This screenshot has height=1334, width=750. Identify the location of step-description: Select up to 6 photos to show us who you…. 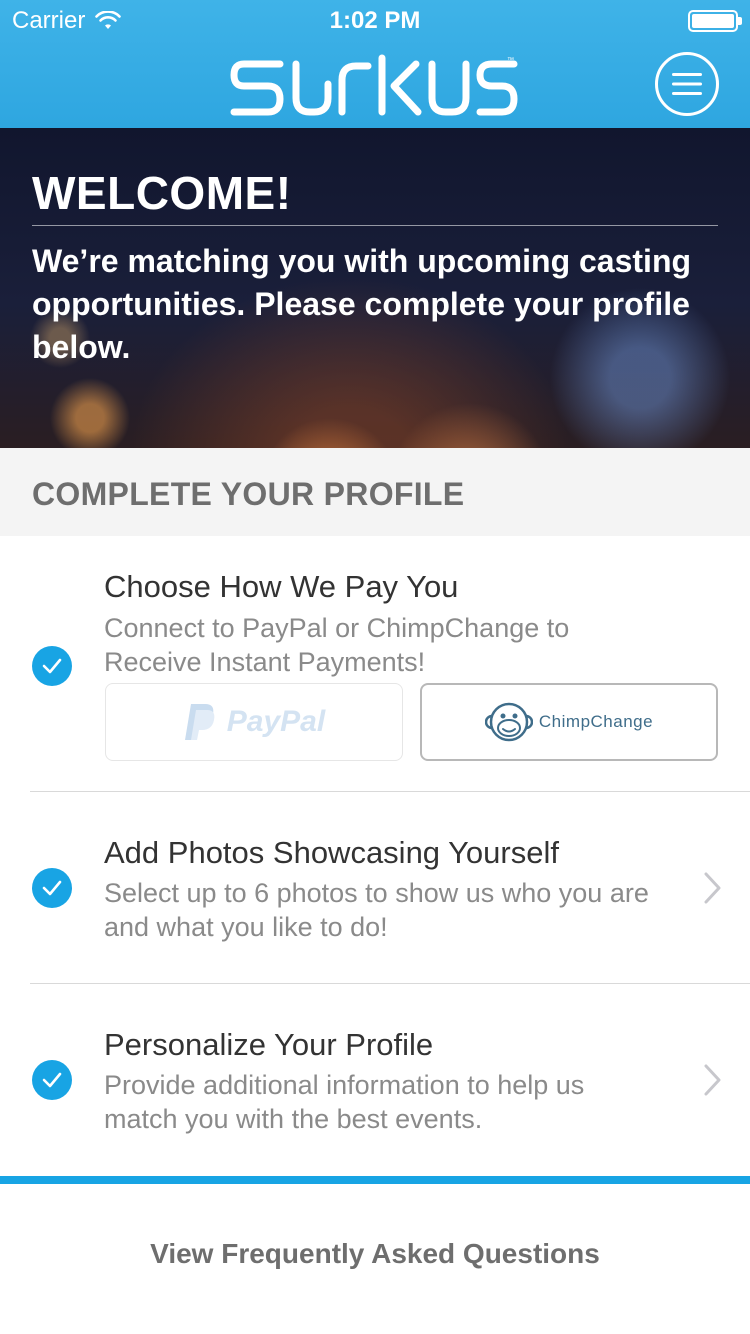
(376, 910).